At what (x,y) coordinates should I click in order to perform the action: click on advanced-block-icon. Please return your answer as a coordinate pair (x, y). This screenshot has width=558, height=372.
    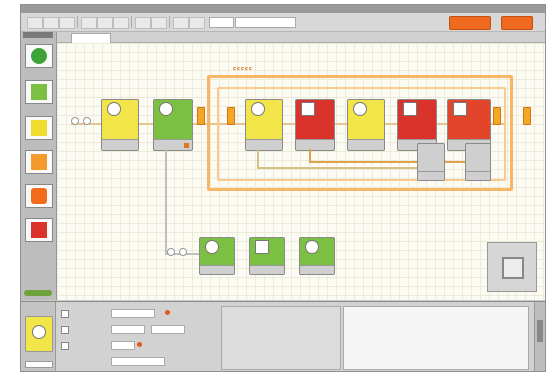
    Looking at the image, I should click on (39, 230).